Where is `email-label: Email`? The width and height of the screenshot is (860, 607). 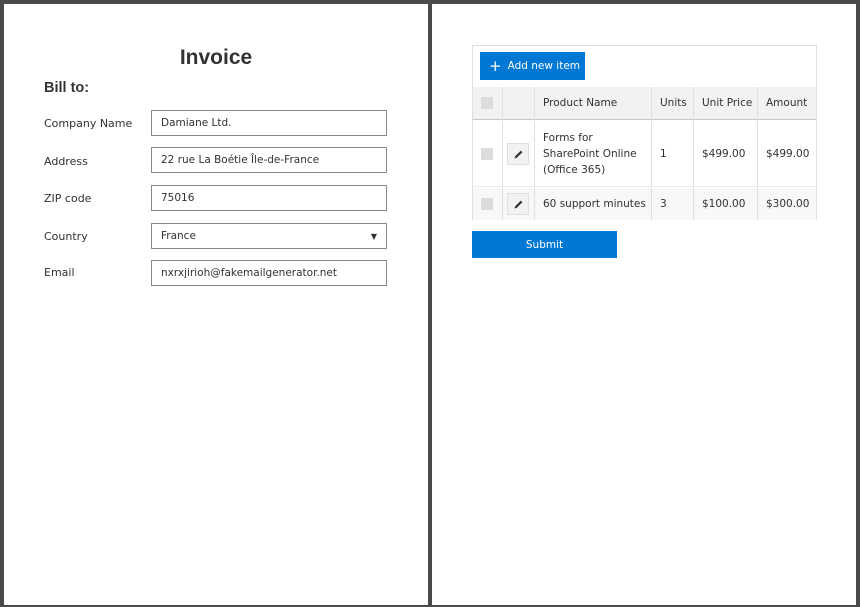 email-label: Email is located at coordinates (59, 272).